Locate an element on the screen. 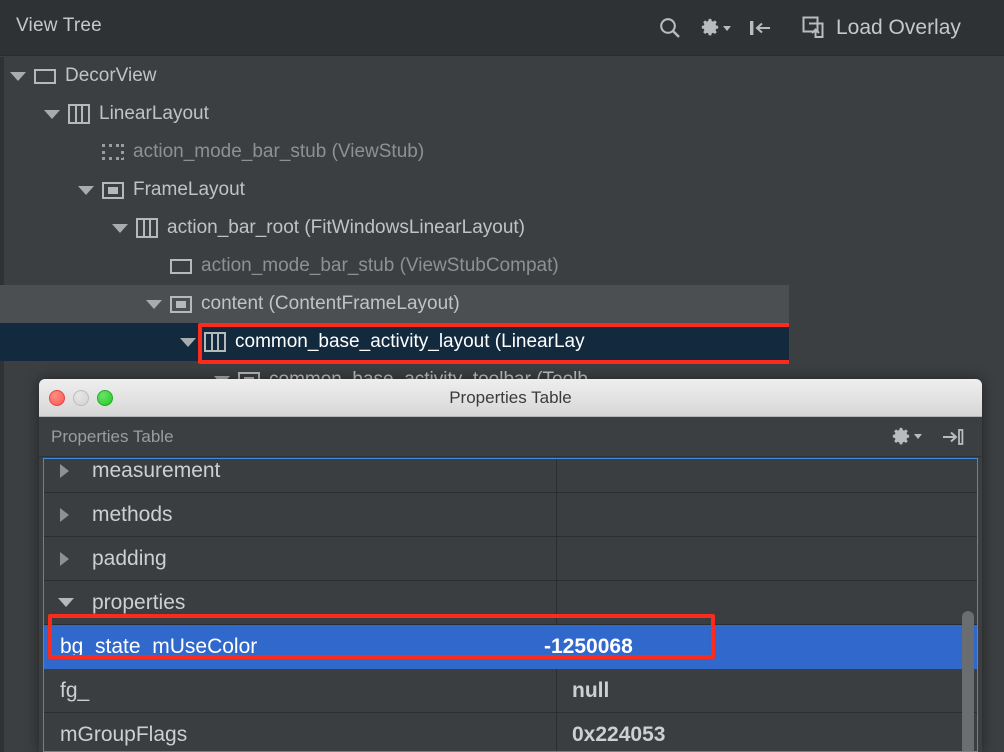 The height and width of the screenshot is (752, 1004). tree-row: action_mode_bar_stub (ViewStub) is located at coordinates (394, 152).